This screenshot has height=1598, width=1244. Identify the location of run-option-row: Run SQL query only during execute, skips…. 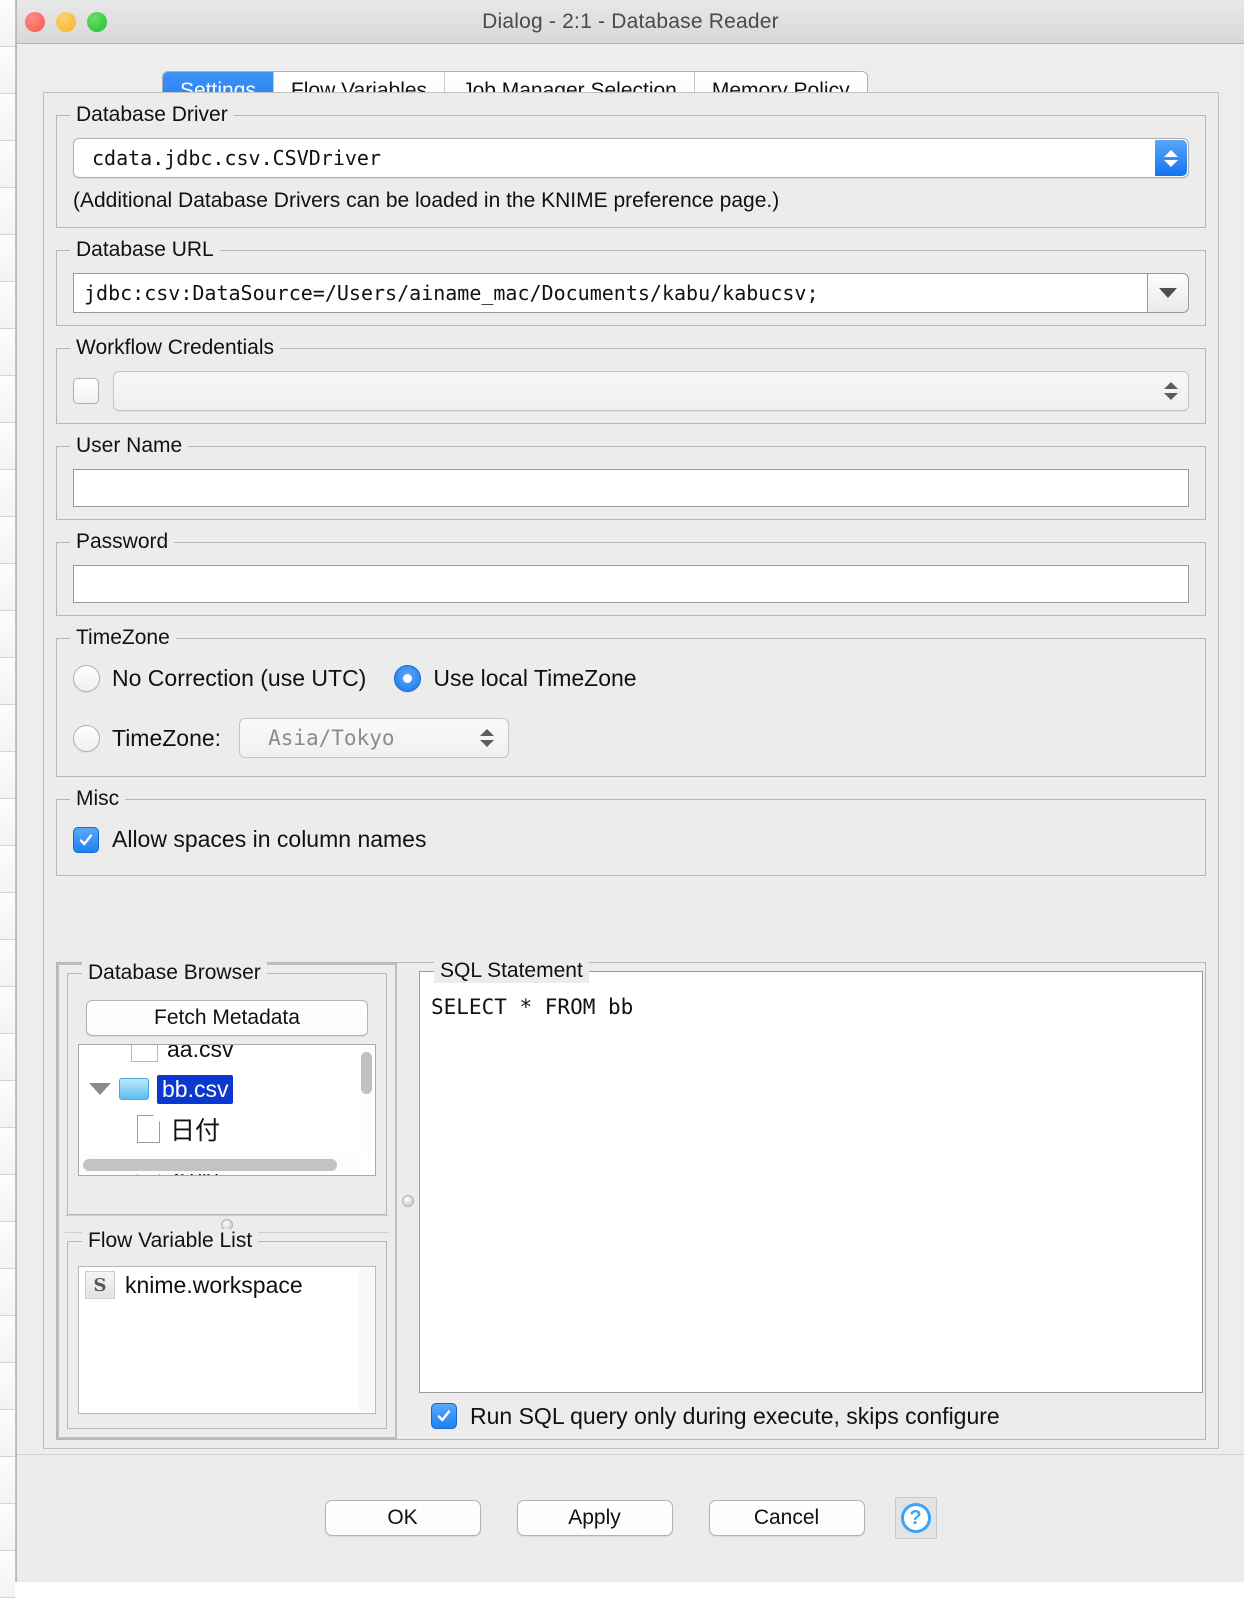
(811, 1416).